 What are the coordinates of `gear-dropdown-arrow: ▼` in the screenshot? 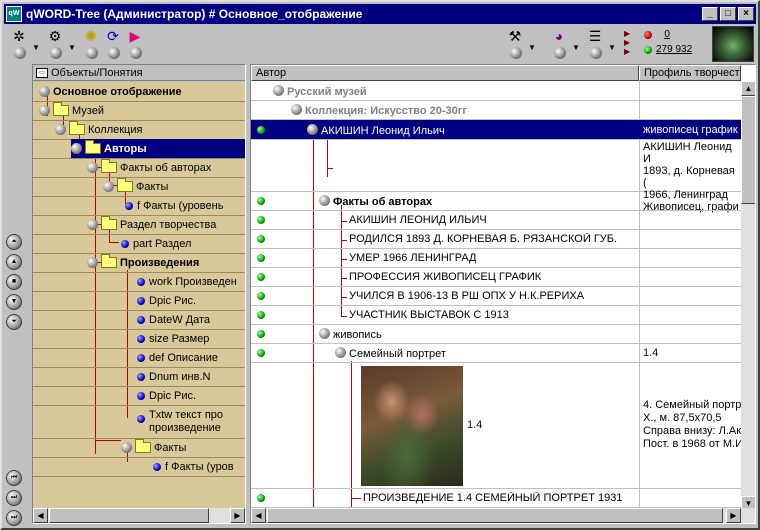 It's located at (72, 47).